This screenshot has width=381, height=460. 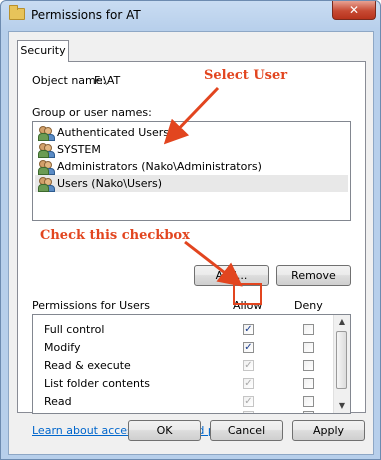 I want to click on allow-modify-checkbox: ✓, so click(x=248, y=347).